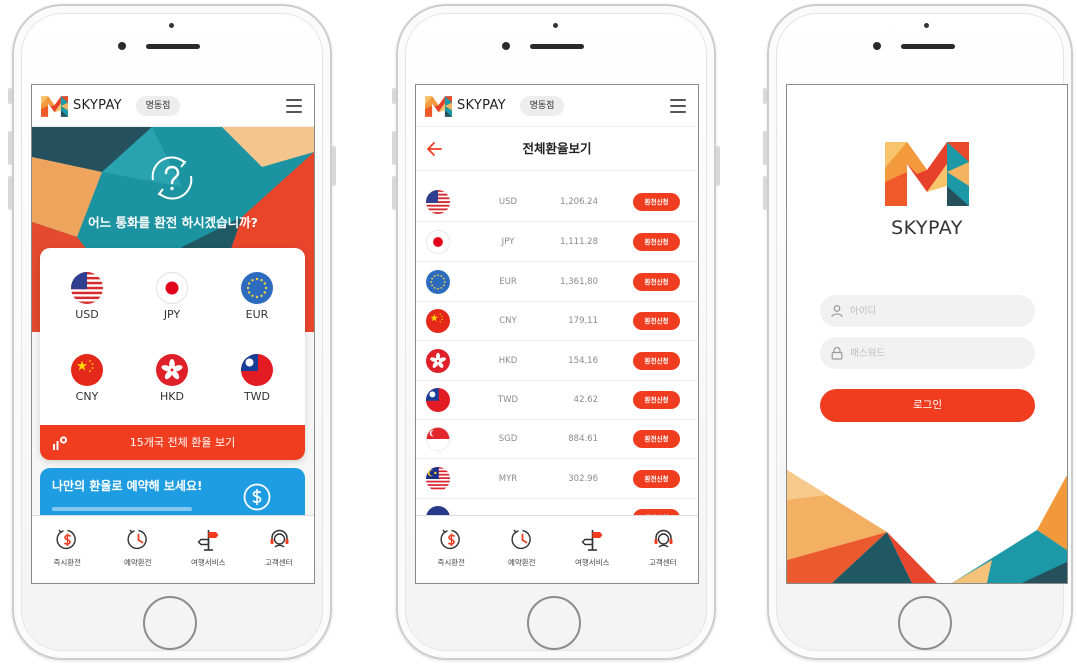  I want to click on currency-option-eur: EUR, so click(257, 307).